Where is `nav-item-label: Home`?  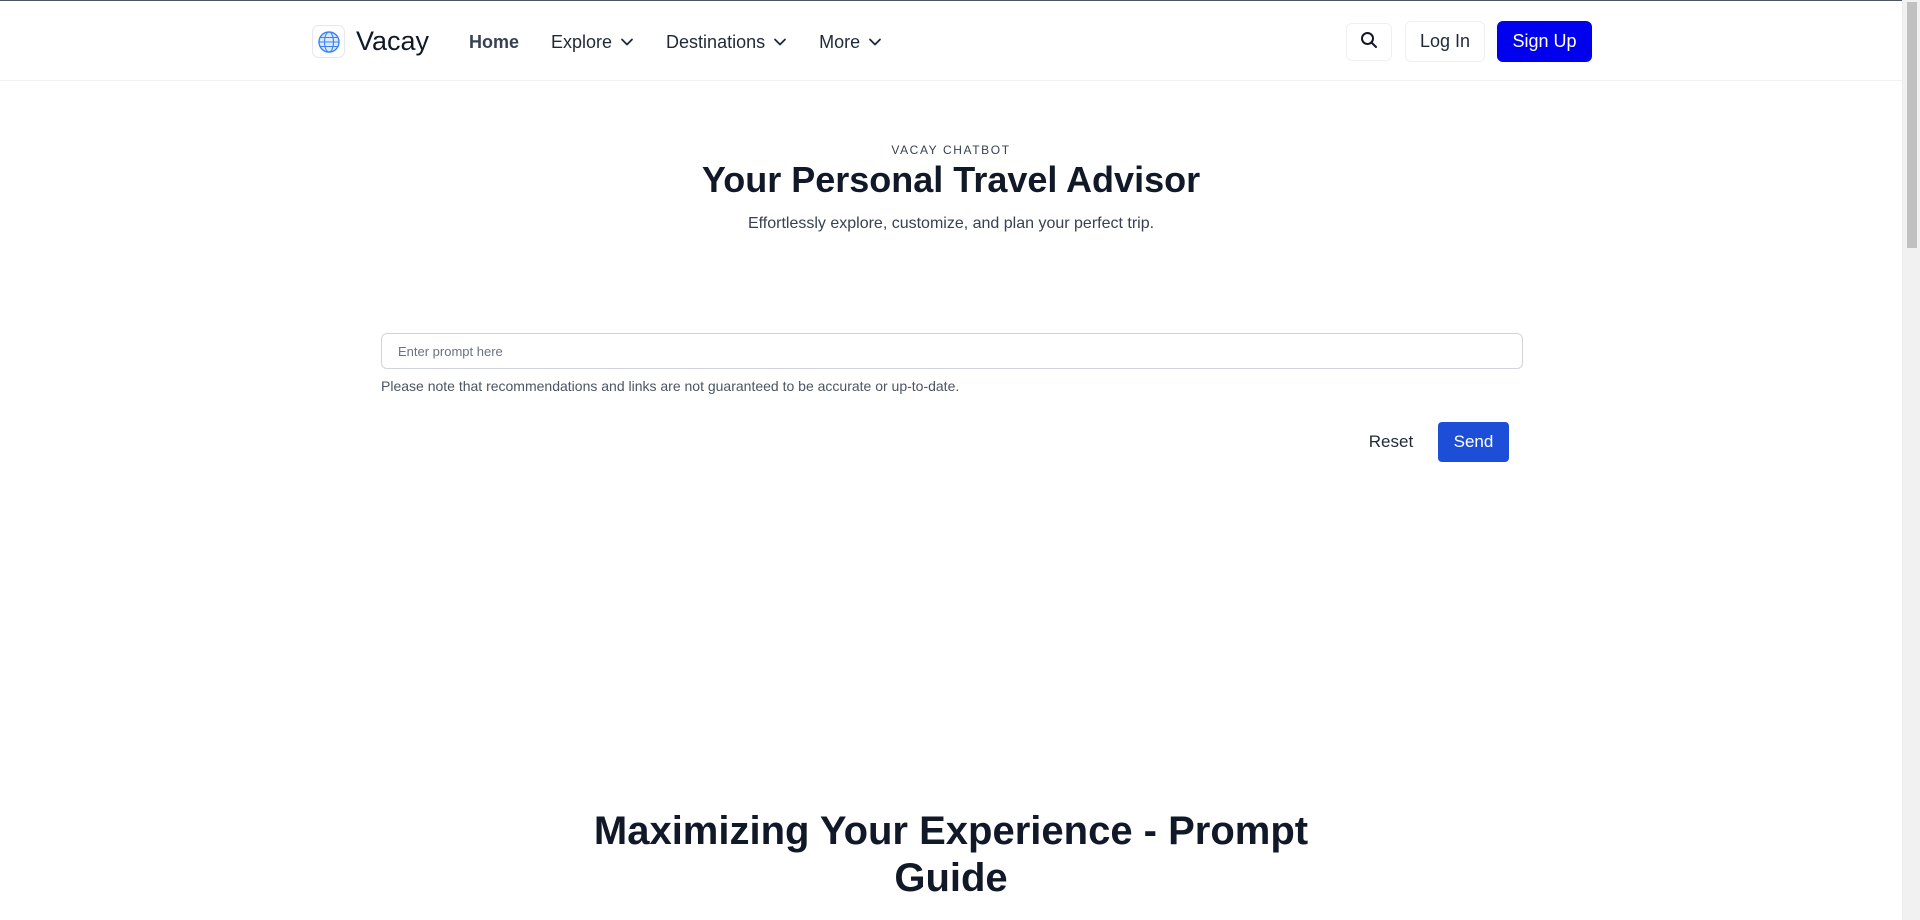
nav-item-label: Home is located at coordinates (494, 42).